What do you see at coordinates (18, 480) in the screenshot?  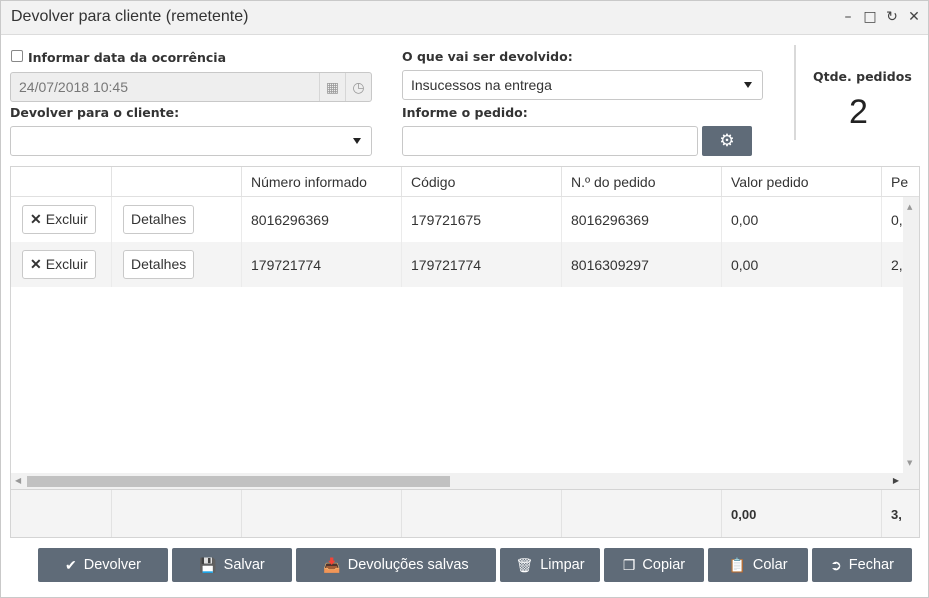 I see `scroll-left-icon: ◀` at bounding box center [18, 480].